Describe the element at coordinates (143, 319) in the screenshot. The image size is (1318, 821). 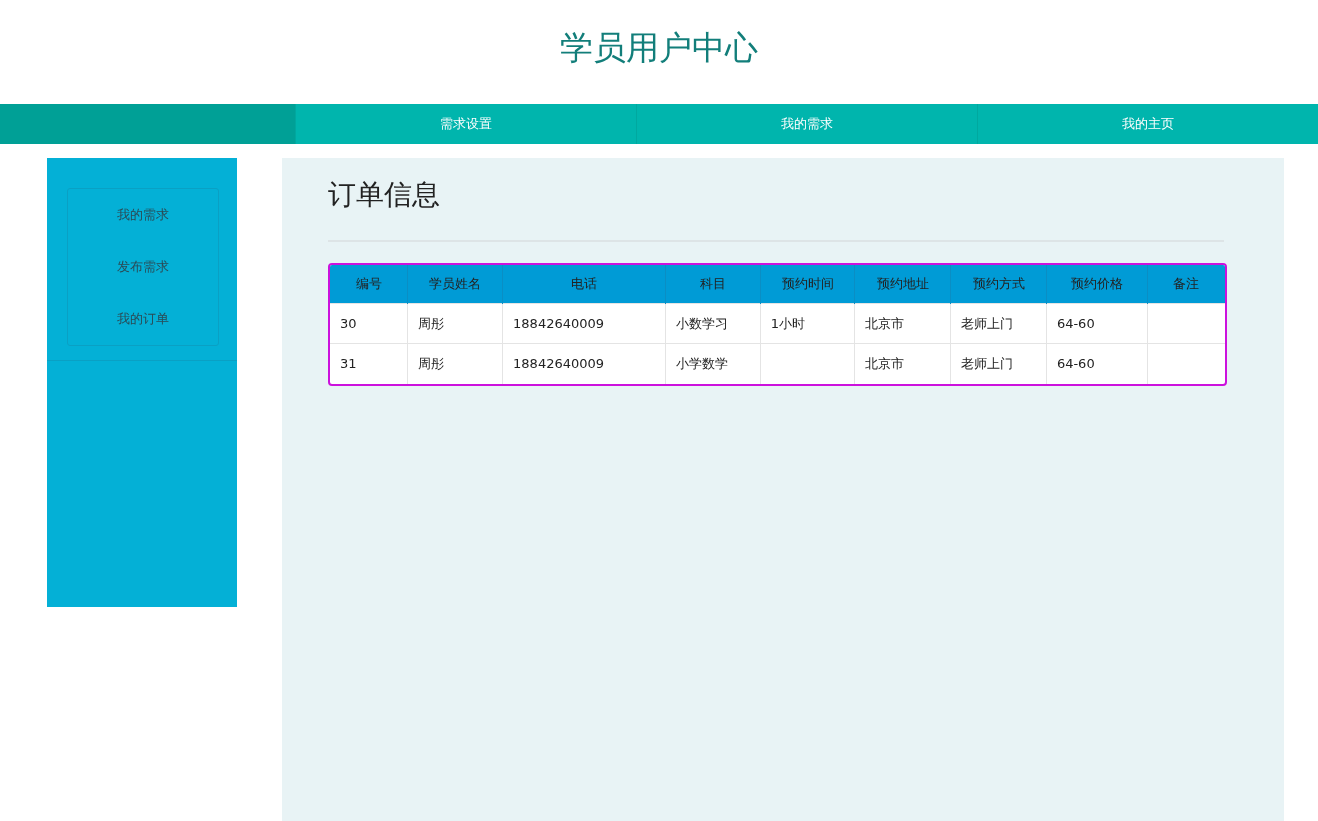
I see `sidebar-link: 我的订单` at that location.